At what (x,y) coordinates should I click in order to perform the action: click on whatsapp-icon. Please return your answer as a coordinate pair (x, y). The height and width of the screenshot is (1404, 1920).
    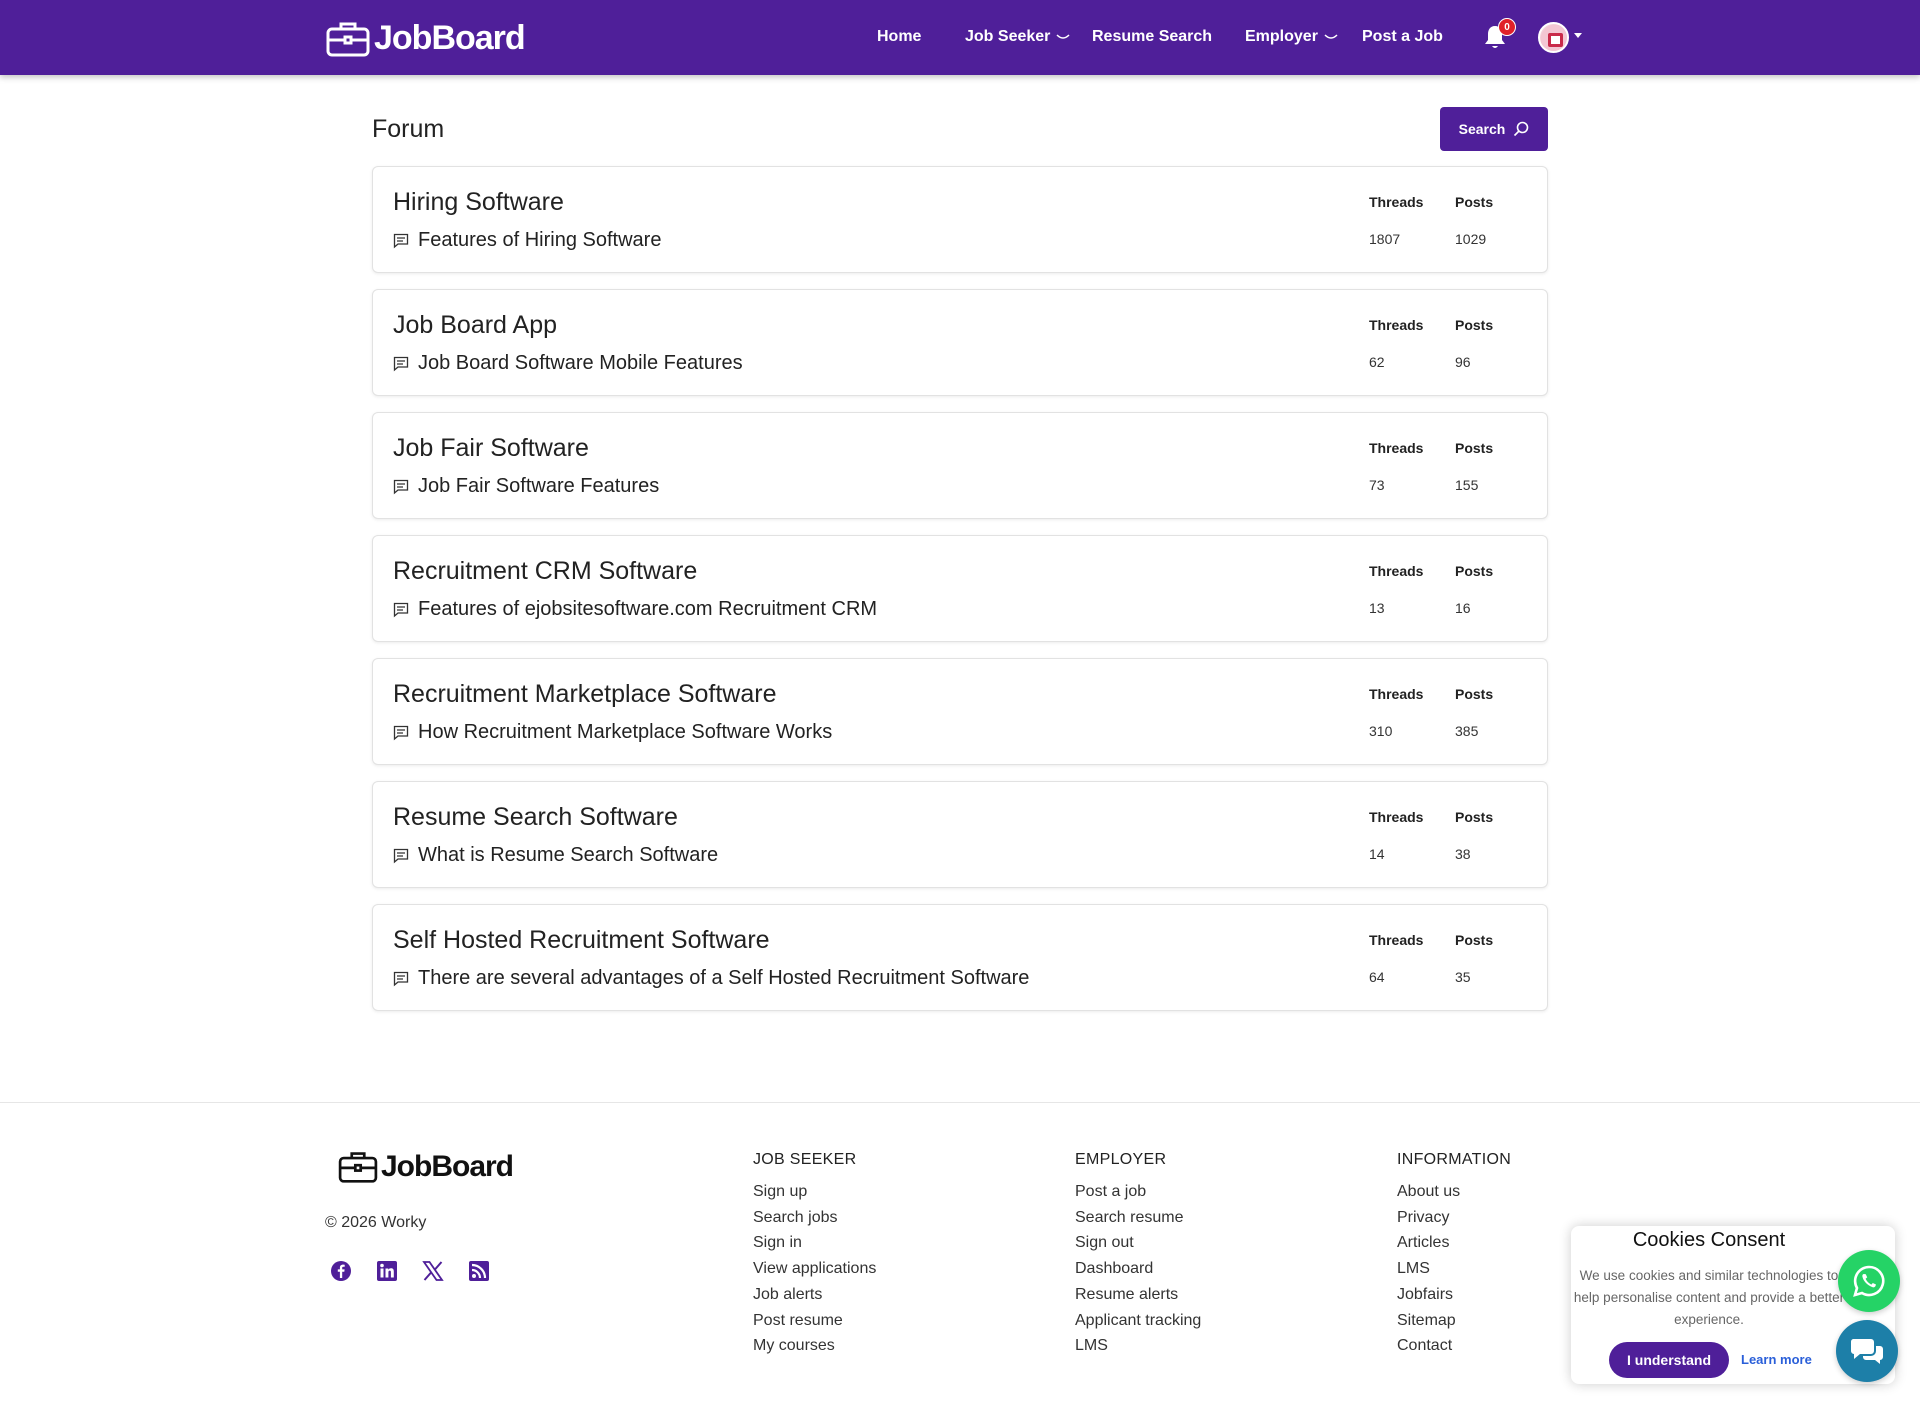
    Looking at the image, I should click on (1869, 1281).